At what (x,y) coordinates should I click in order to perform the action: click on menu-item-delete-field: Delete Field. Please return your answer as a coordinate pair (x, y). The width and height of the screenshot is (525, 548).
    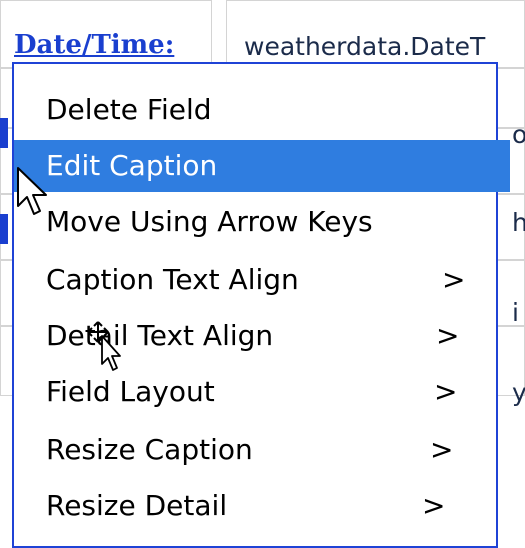
    Looking at the image, I should click on (250, 110).